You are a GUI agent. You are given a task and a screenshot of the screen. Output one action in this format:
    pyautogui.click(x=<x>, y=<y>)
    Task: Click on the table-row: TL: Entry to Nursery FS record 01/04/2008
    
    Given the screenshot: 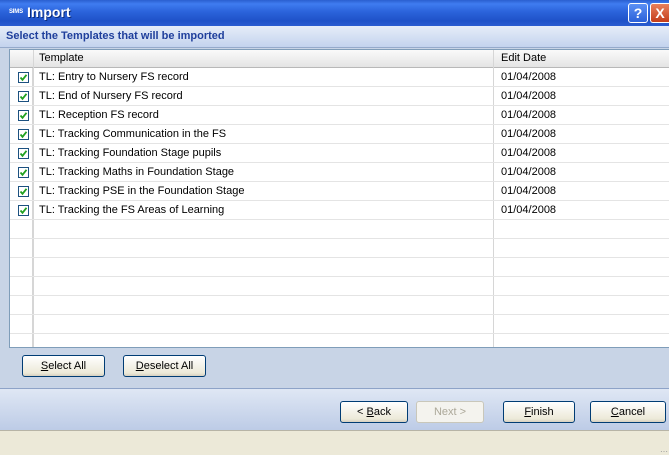 What is the action you would take?
    pyautogui.click(x=339, y=77)
    